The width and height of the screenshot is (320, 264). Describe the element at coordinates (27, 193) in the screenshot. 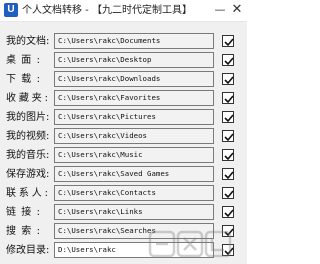

I see `row-label: 联系人:` at that location.